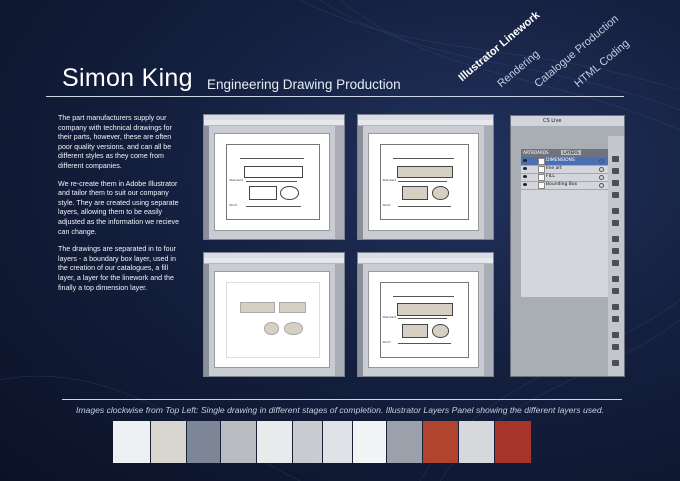  I want to click on screenshot-complete: Standard Short, so click(425, 314).